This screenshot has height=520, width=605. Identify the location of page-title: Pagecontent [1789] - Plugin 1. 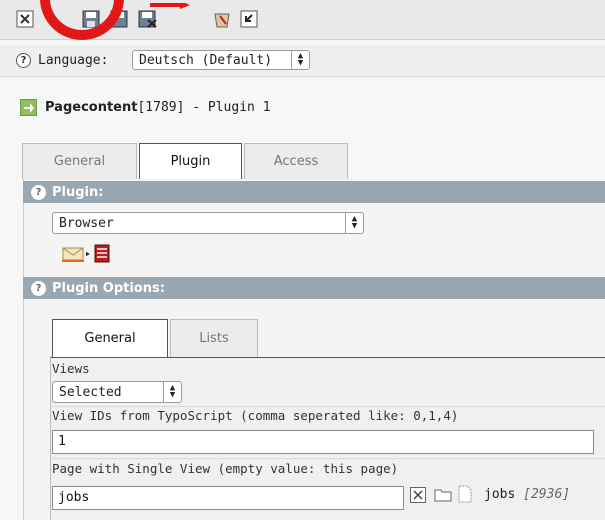
(145, 107).